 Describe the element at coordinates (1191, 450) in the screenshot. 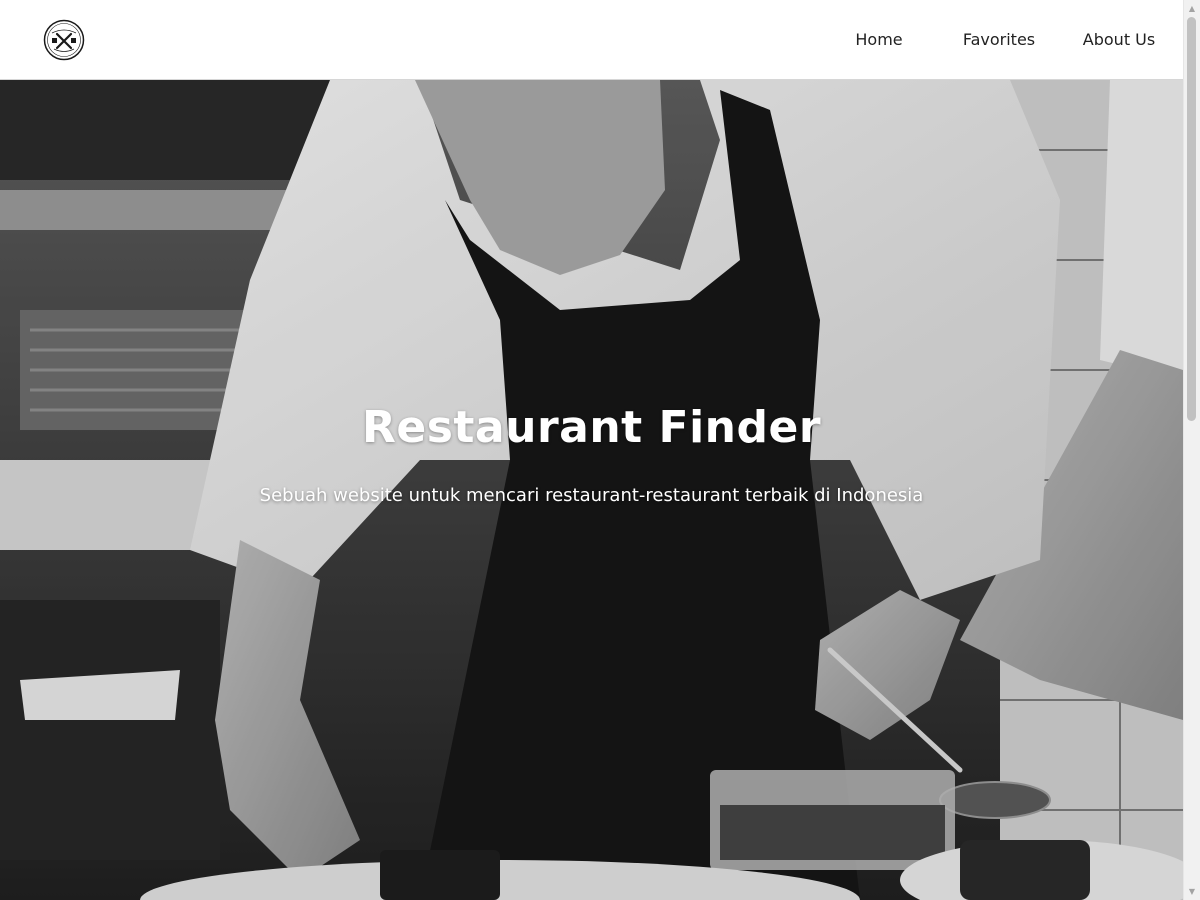

I see `vertical-scrollbar: ▲ ▼` at that location.